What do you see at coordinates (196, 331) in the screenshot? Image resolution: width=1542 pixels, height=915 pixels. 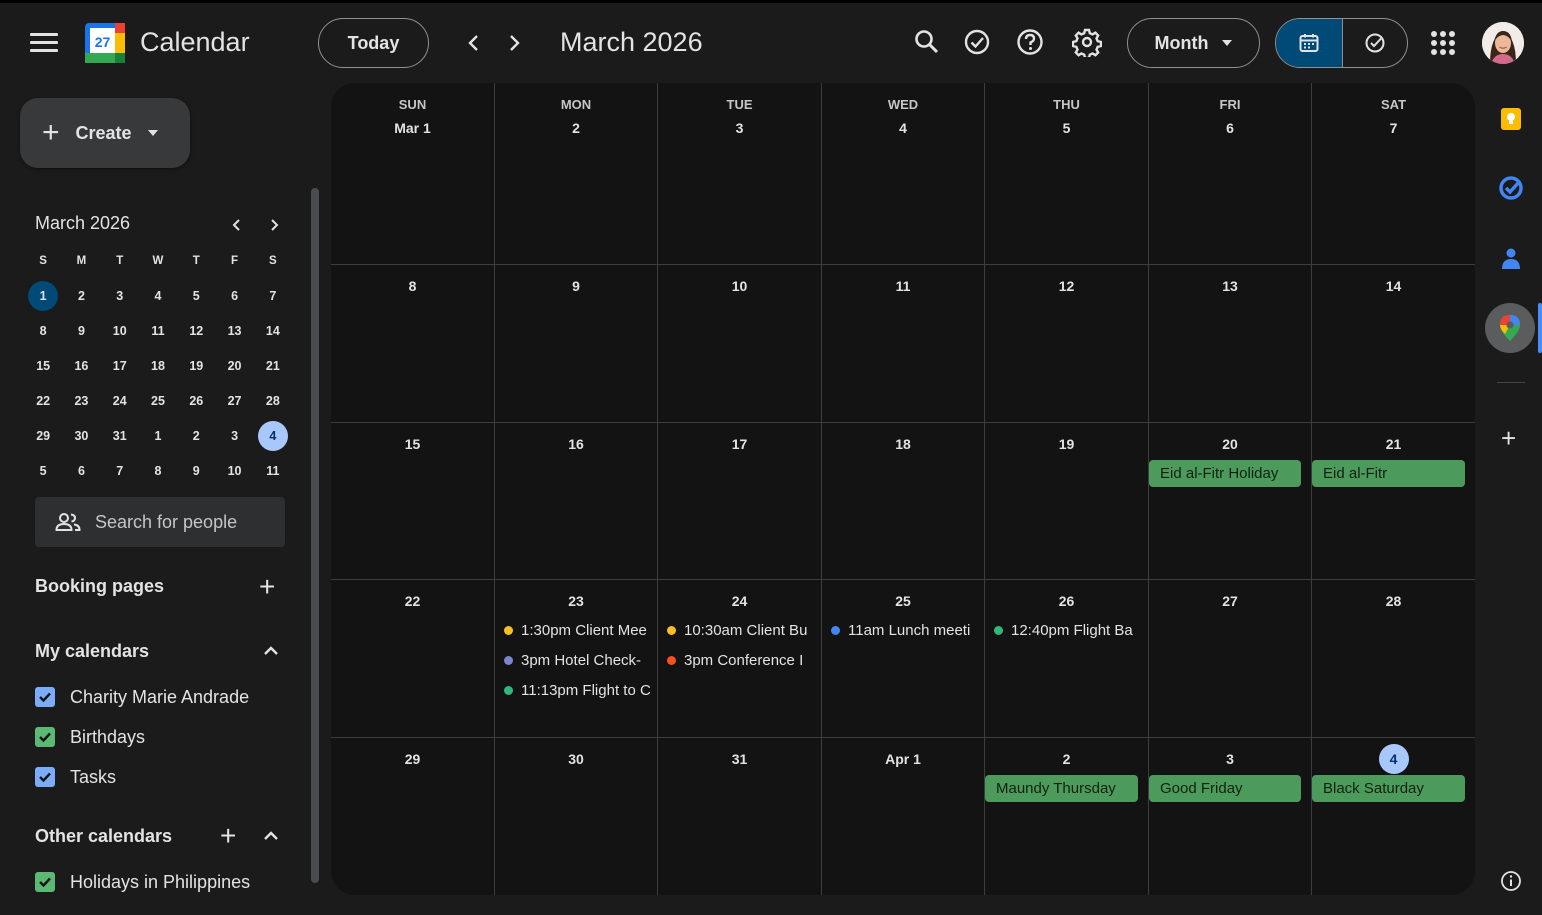 I see `mini-day: 12` at bounding box center [196, 331].